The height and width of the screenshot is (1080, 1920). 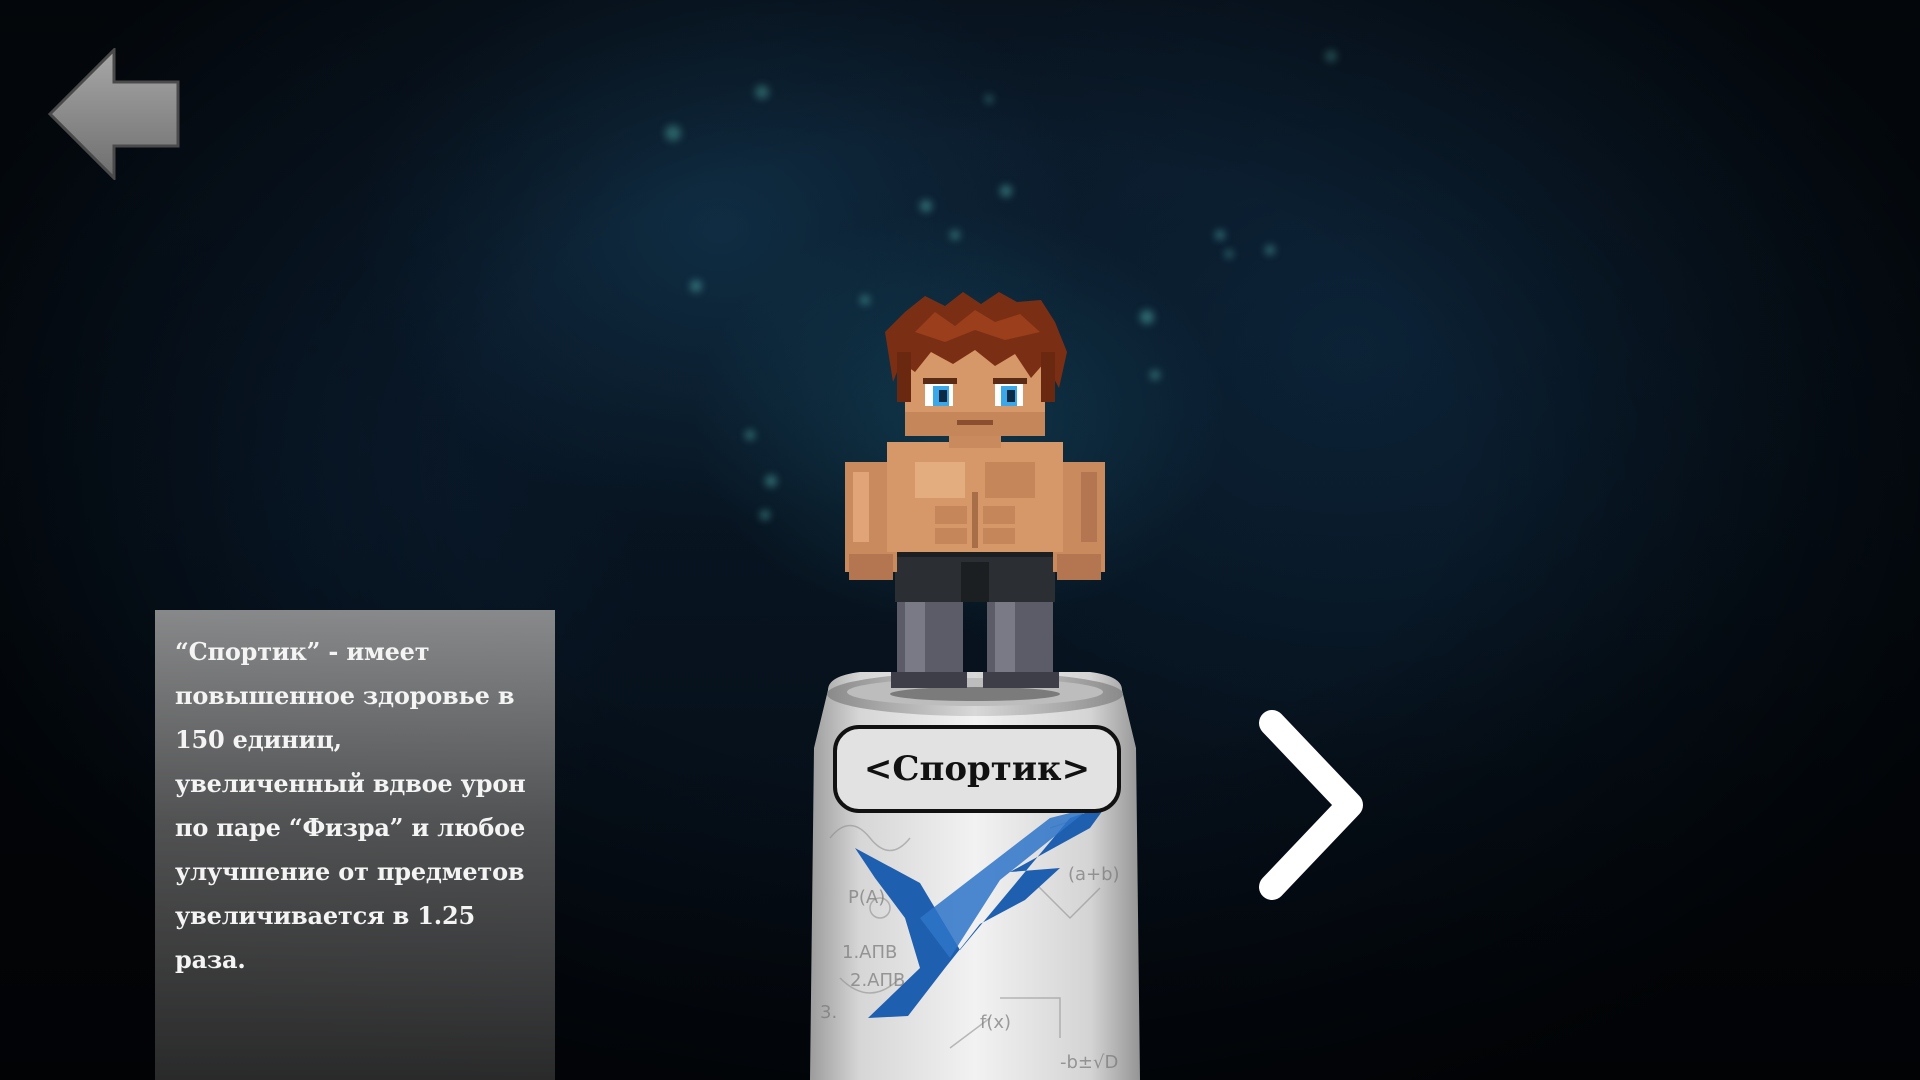 I want to click on chevron-right-icon, so click(x=1311, y=805).